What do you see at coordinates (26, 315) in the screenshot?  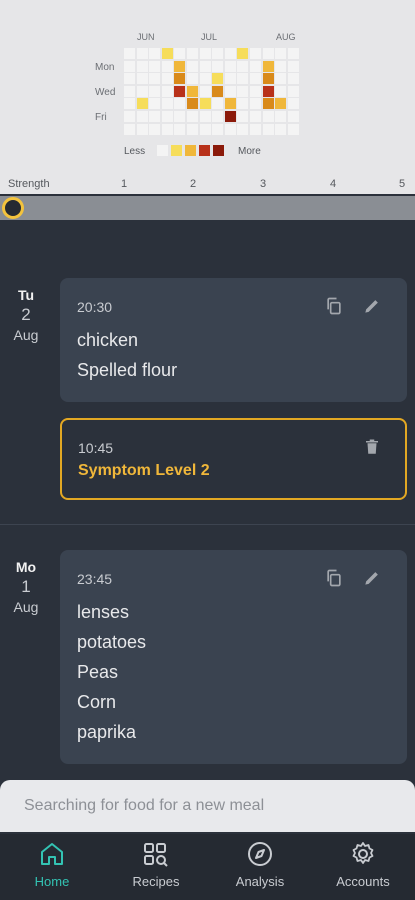 I see `day-header: Tu 2 Aug` at bounding box center [26, 315].